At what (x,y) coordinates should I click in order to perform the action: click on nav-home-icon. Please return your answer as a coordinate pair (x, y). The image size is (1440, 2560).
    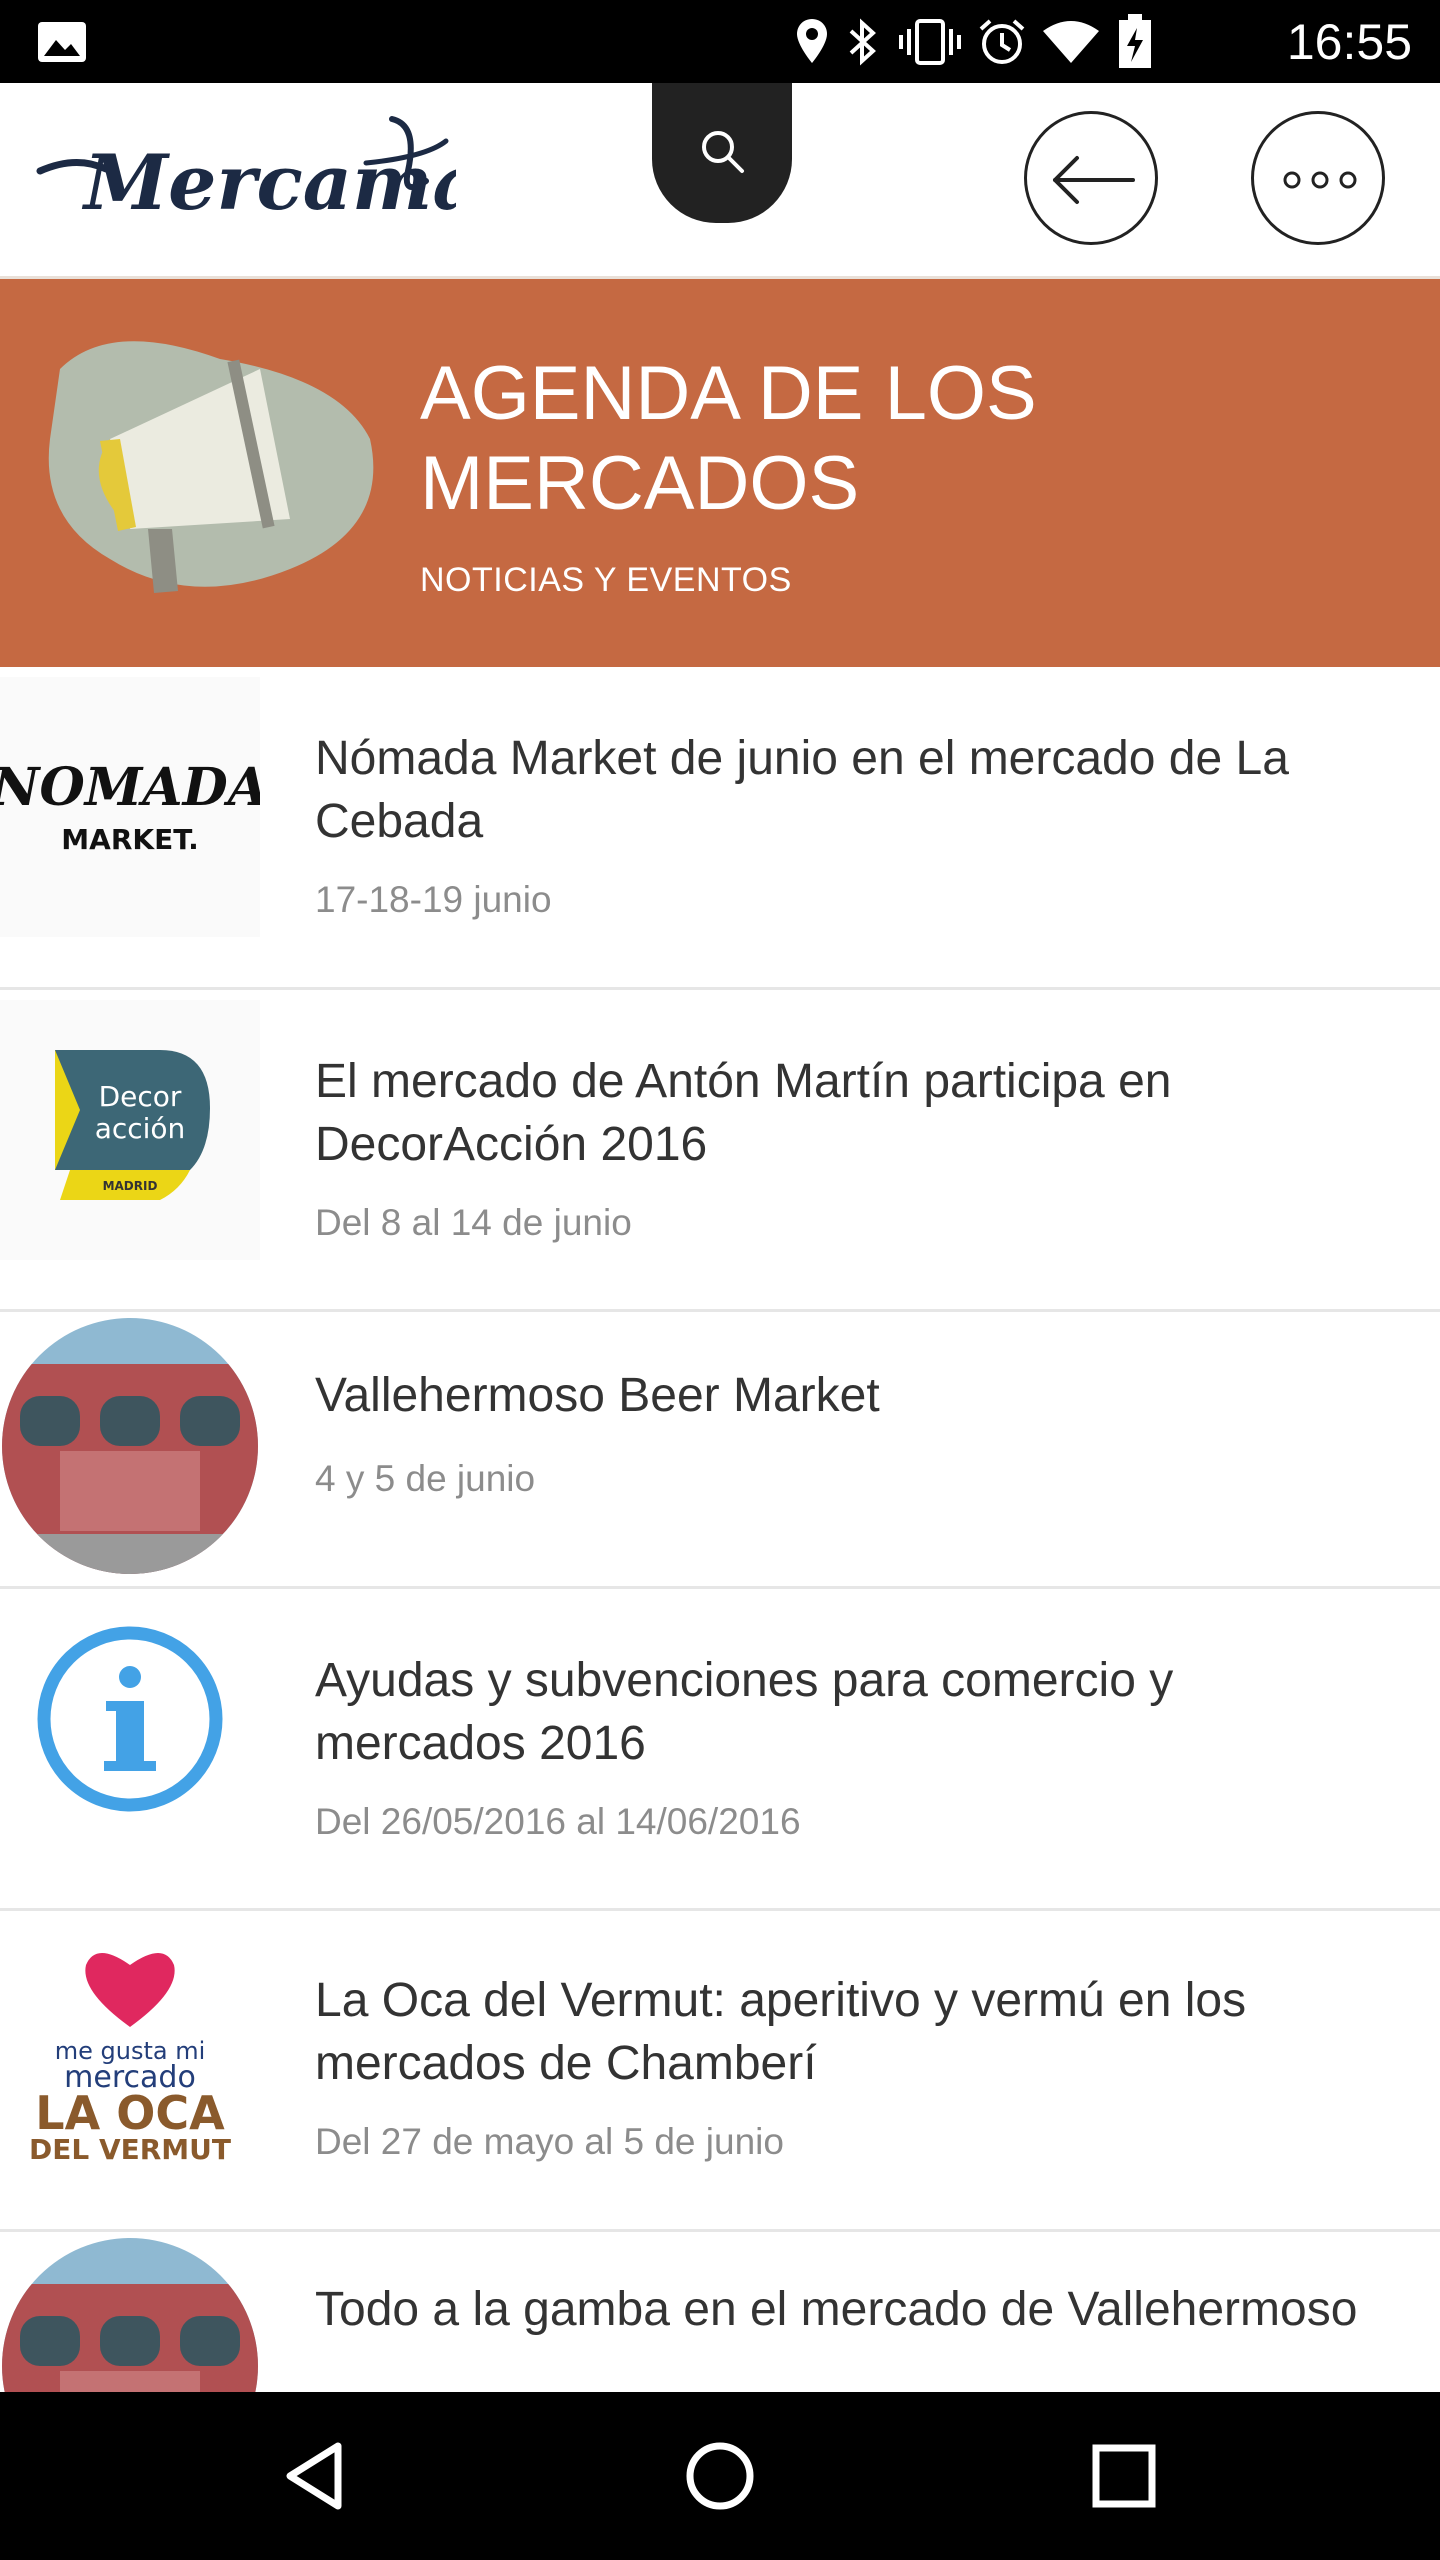
    Looking at the image, I should click on (720, 2476).